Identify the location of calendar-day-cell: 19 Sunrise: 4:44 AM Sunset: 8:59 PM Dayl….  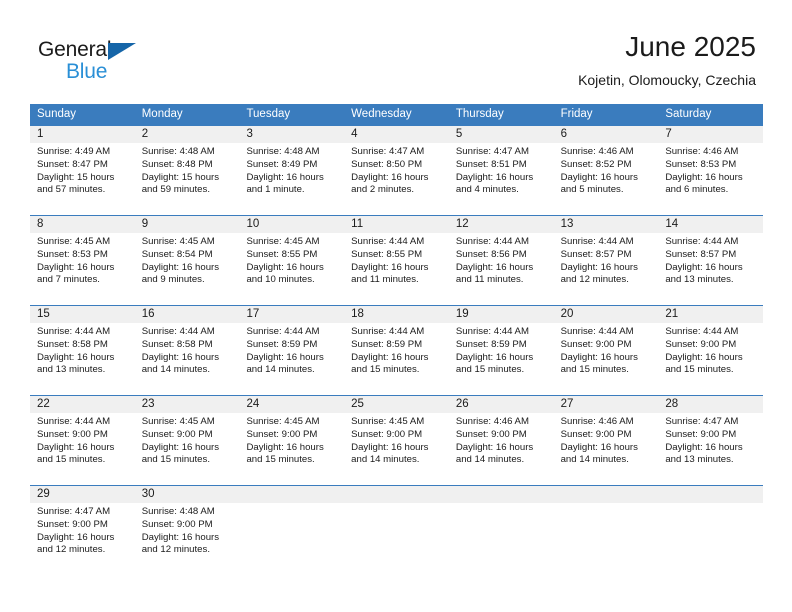
(501, 350).